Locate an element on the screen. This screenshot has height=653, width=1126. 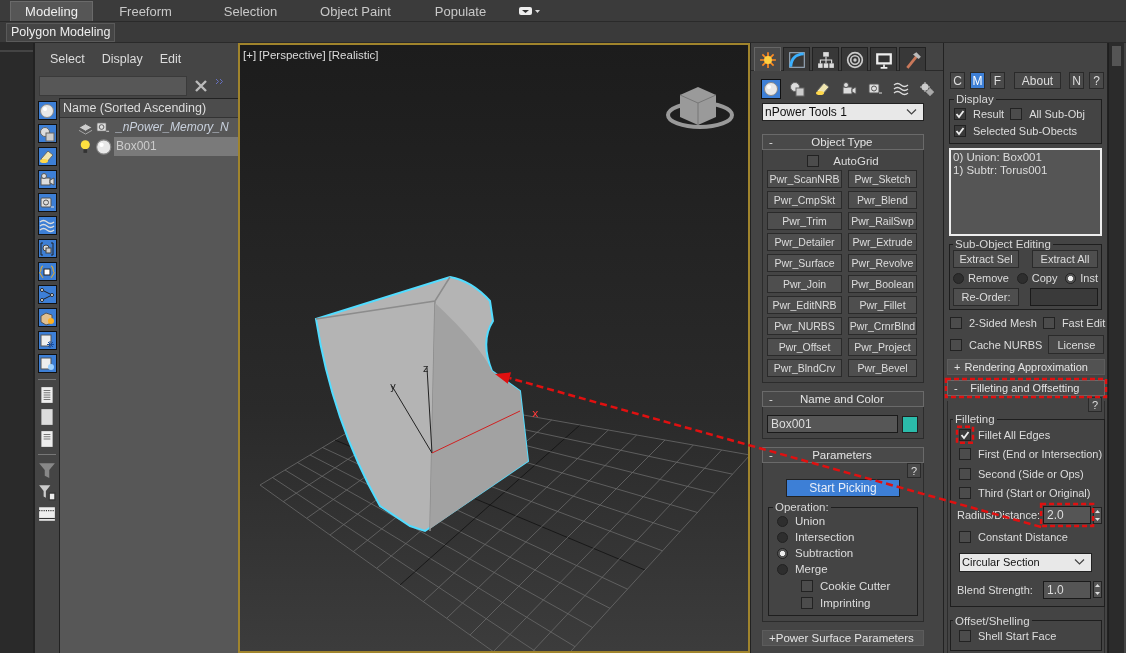
extract-selected-button: Extract Sel is located at coordinates (986, 259).